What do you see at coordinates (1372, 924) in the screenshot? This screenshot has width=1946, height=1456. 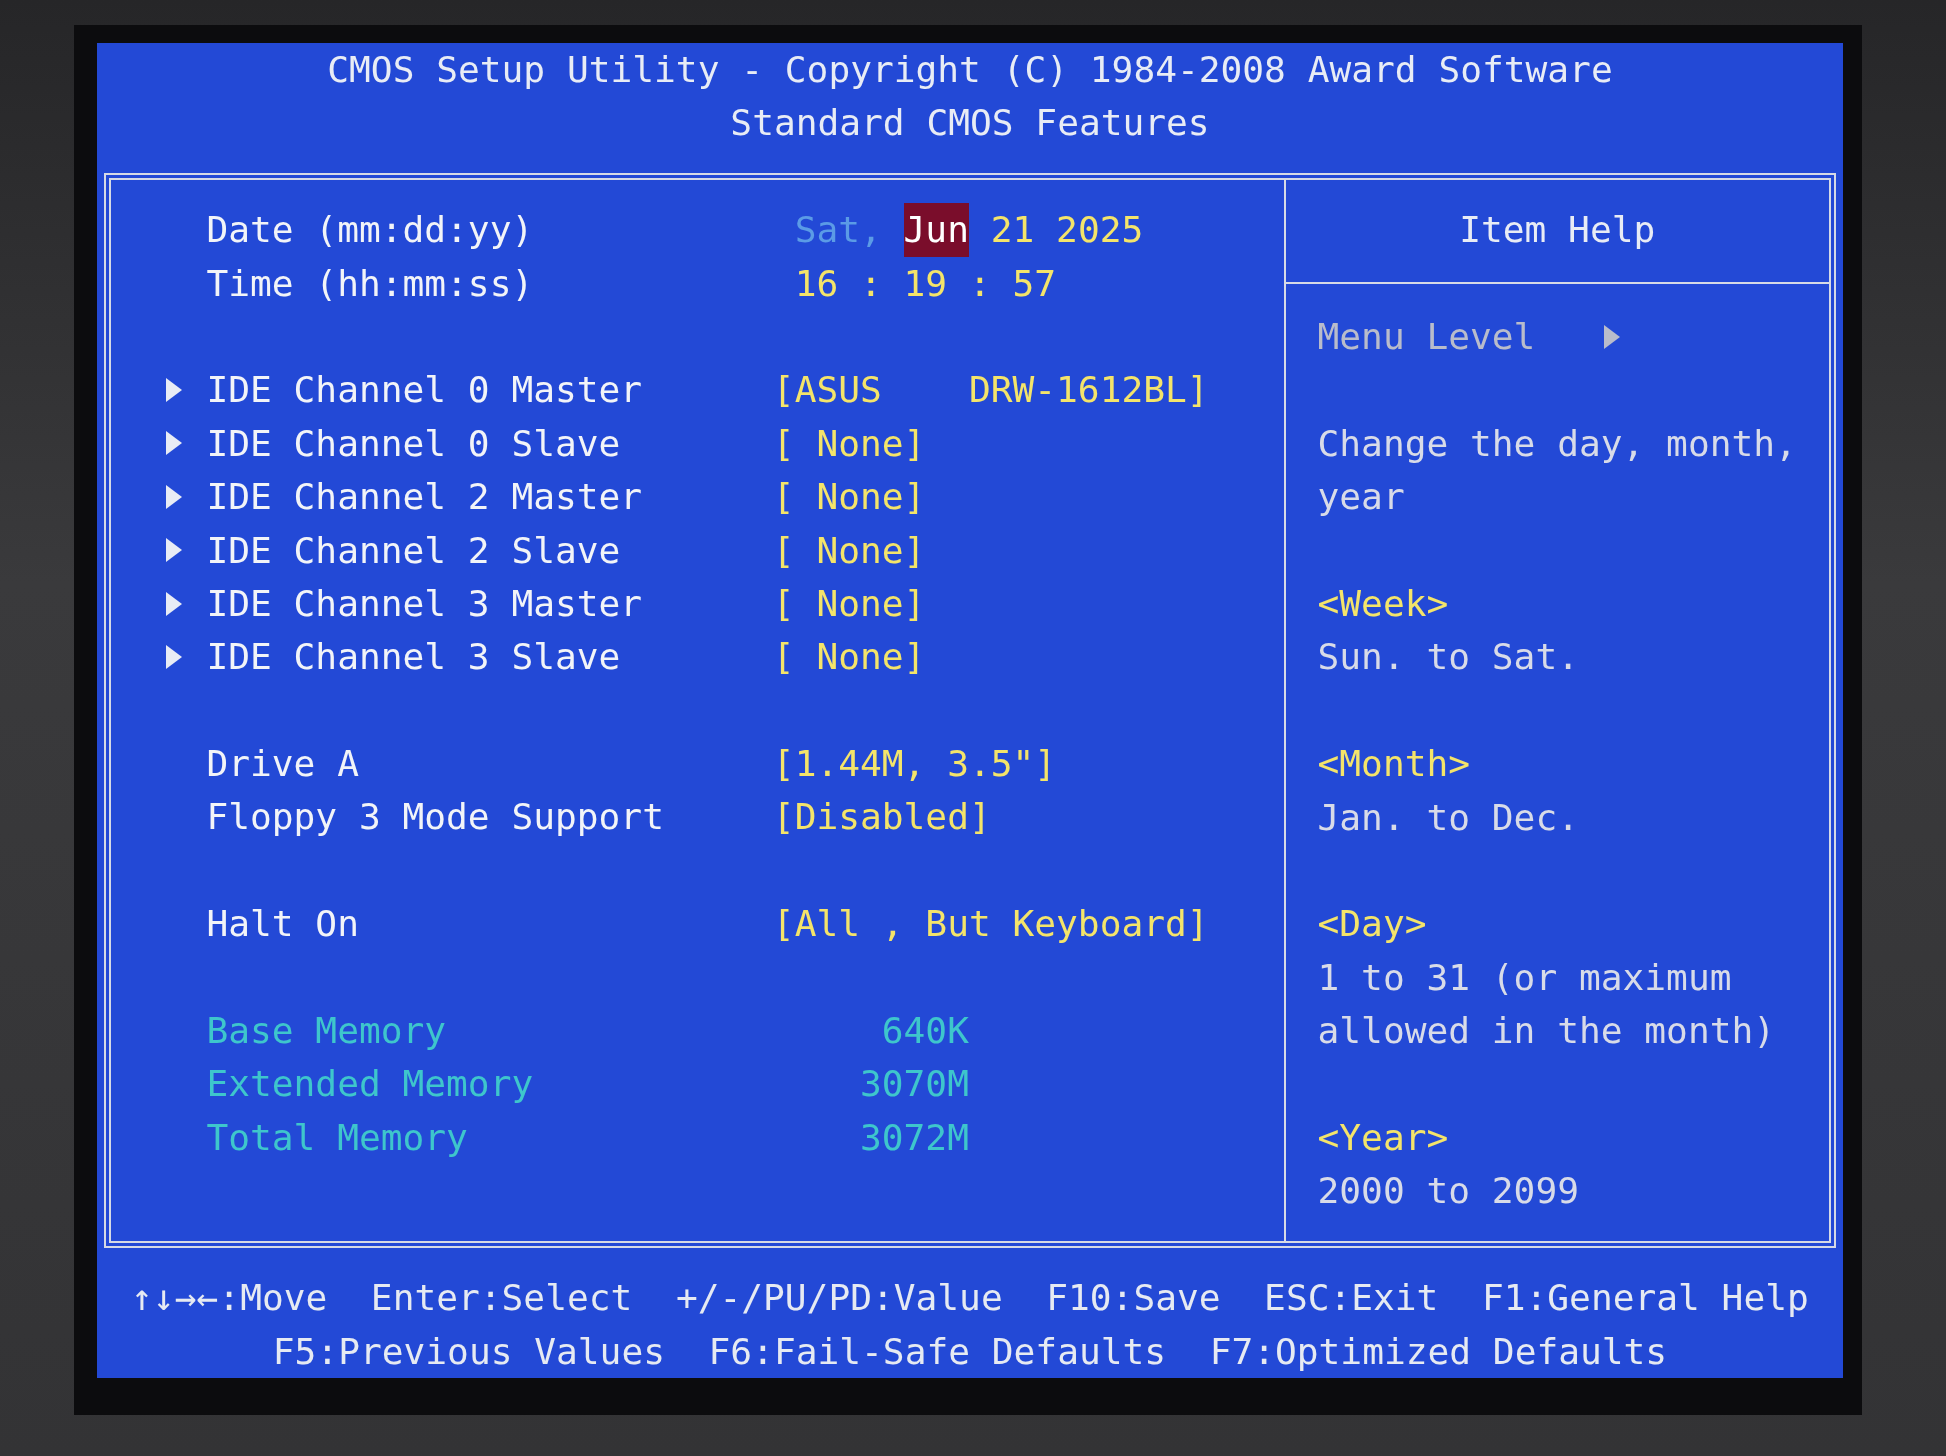 I see `help-heading: <Day>` at bounding box center [1372, 924].